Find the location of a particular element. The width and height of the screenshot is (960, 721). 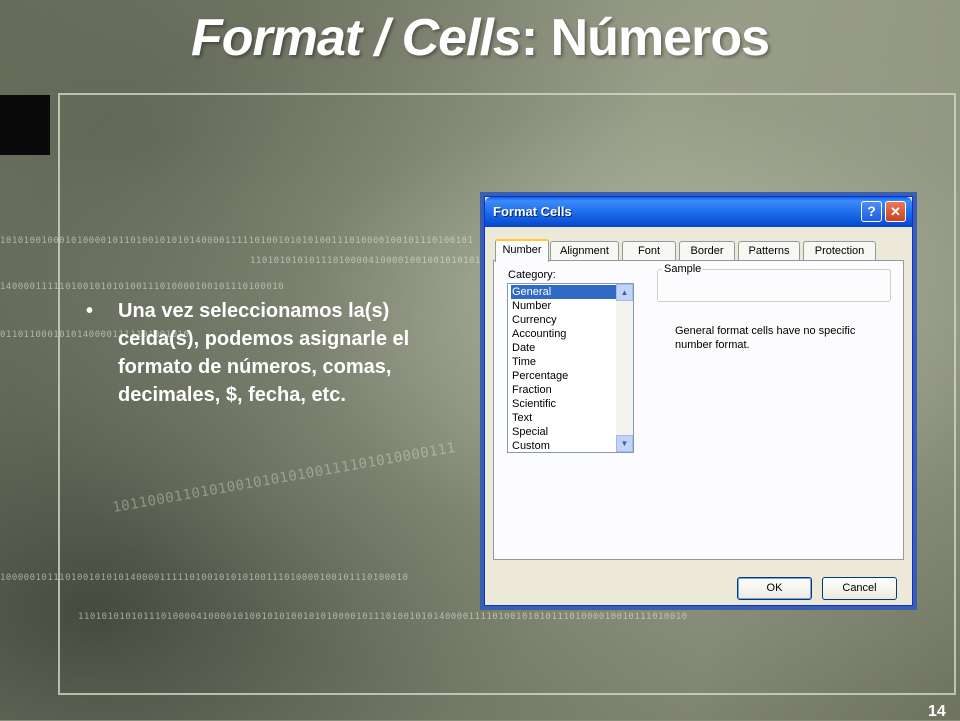

scroll-down-icon: ▼ is located at coordinates (624, 443).